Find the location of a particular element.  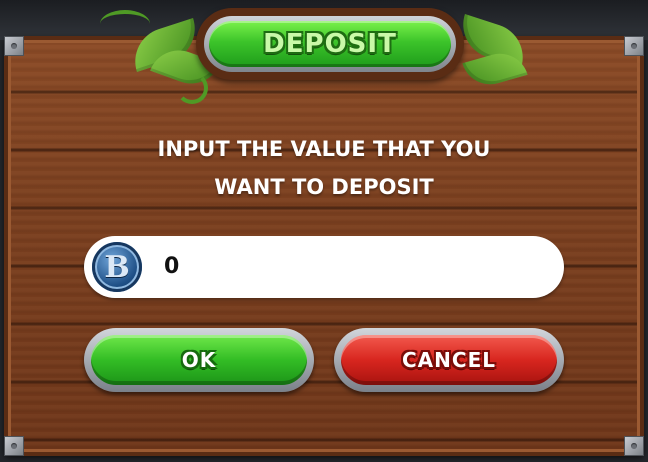

ok-button: OK is located at coordinates (199, 360).